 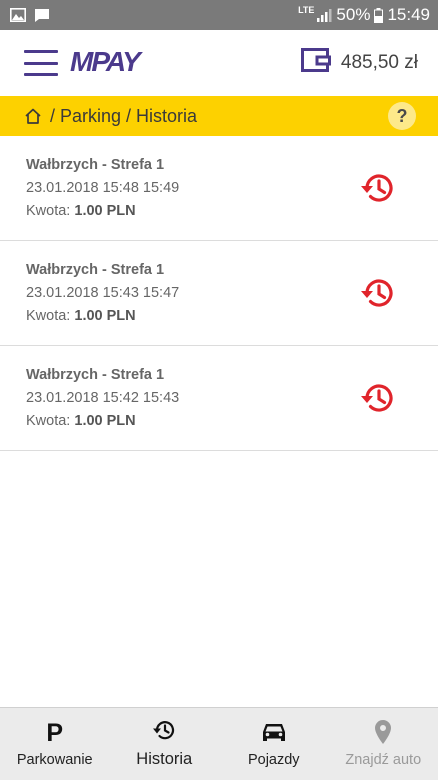 What do you see at coordinates (54, 759) in the screenshot?
I see `nav-label: Parkowanie` at bounding box center [54, 759].